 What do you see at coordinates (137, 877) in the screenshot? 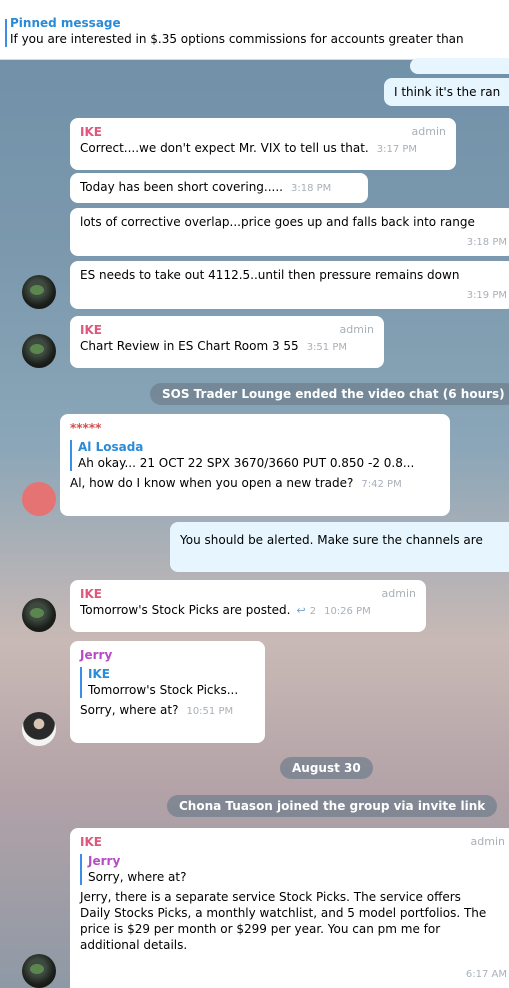
I see `reply-text: Sorry, where at?` at bounding box center [137, 877].